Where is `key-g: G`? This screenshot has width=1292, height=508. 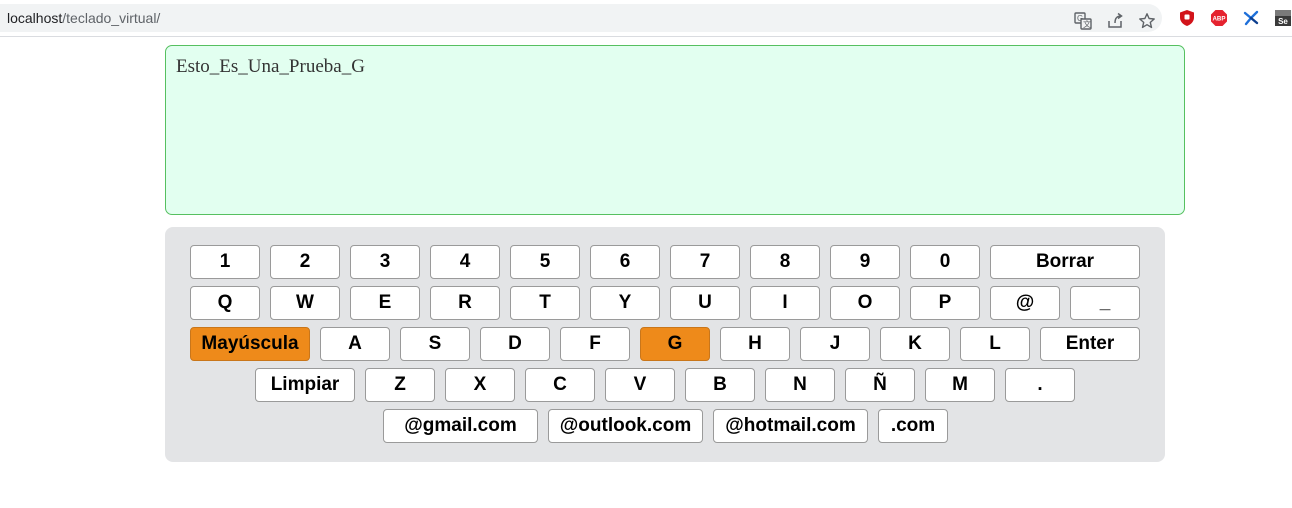 key-g: G is located at coordinates (675, 344).